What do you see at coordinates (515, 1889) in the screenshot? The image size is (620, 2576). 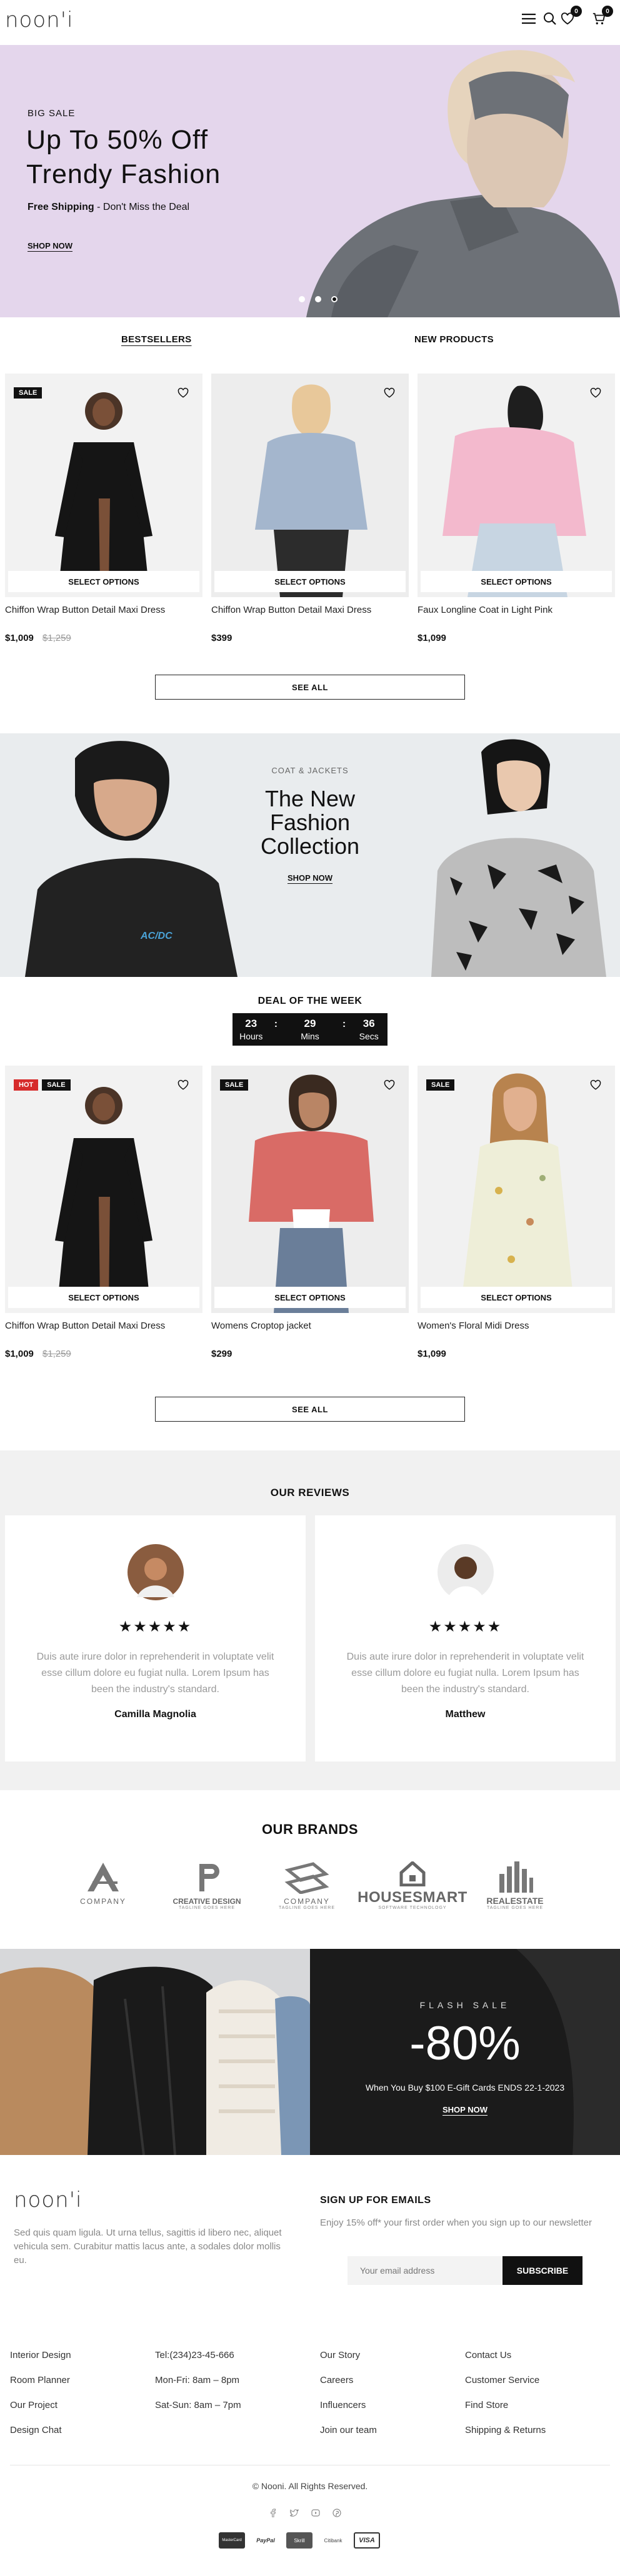 I see `brand-logo: REALESTATE TAGLINE GOES HERE` at bounding box center [515, 1889].